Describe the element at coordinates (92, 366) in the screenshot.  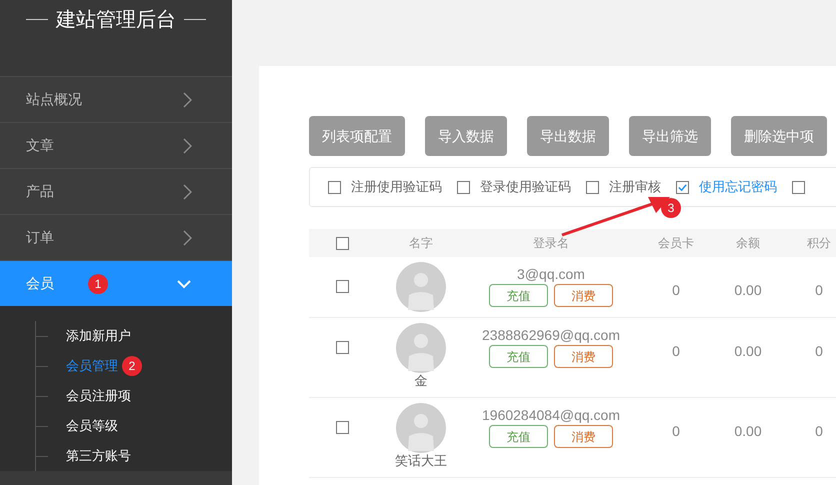
I see `submenu-item: 会员管理` at that location.